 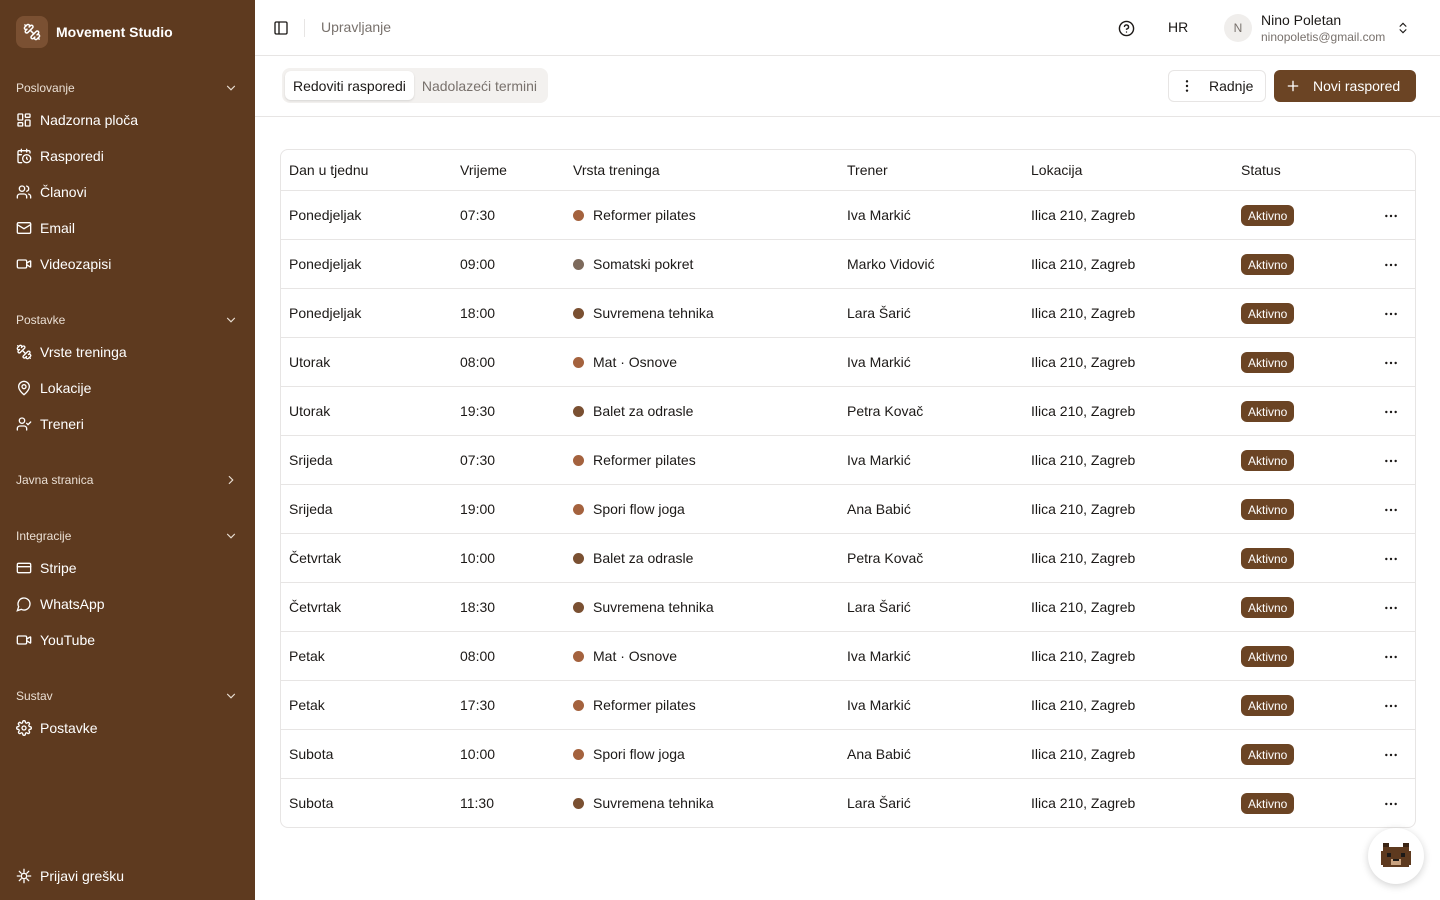 I want to click on help-icon, so click(x=1126, y=28).